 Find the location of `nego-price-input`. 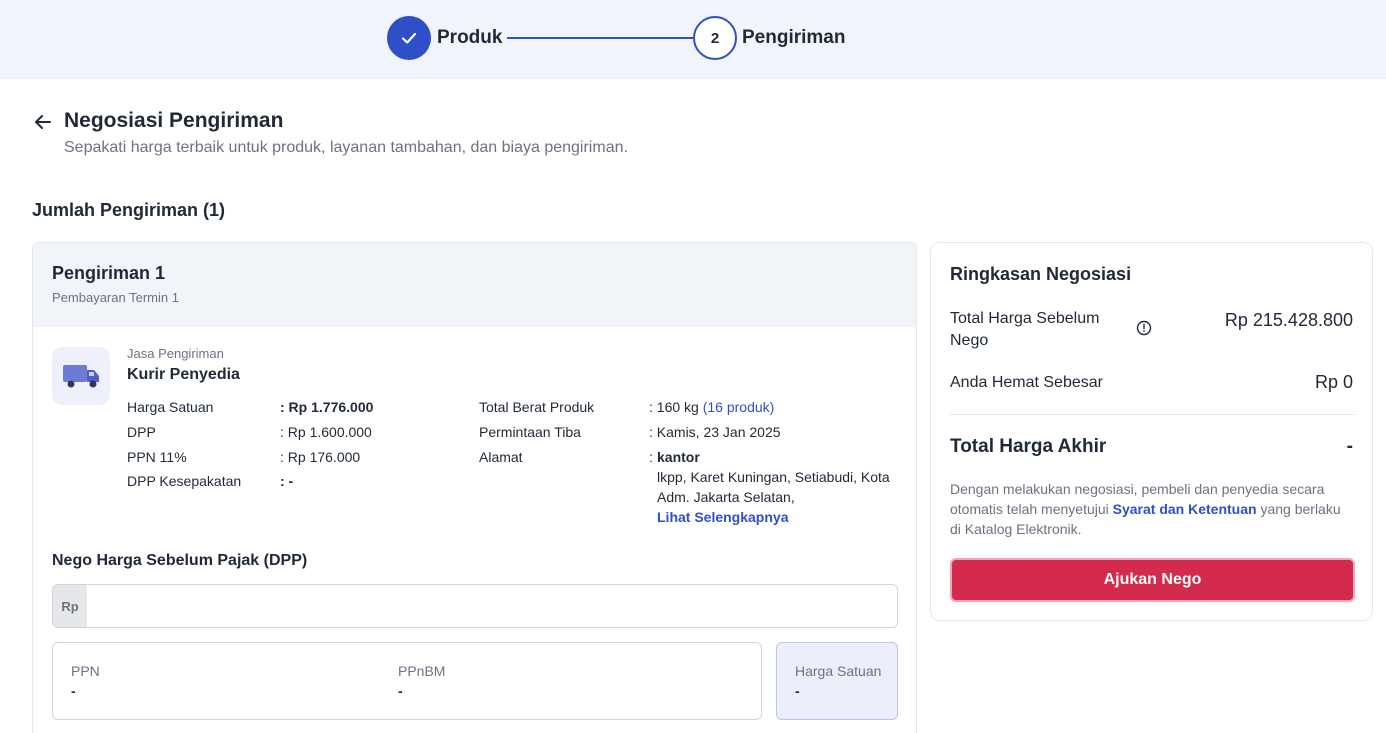

nego-price-input is located at coordinates (492, 606).